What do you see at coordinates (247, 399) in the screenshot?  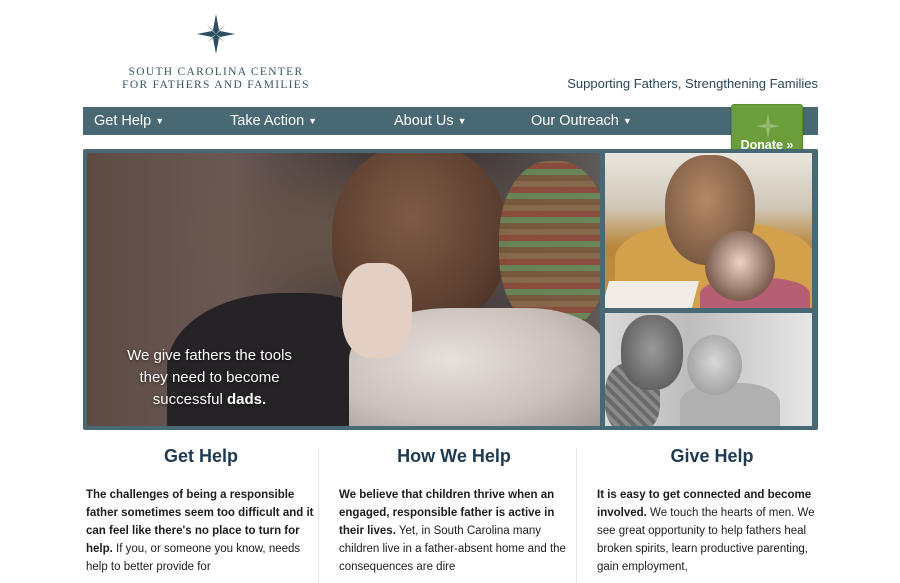 I see `hero-caption-bold: dads.` at bounding box center [247, 399].